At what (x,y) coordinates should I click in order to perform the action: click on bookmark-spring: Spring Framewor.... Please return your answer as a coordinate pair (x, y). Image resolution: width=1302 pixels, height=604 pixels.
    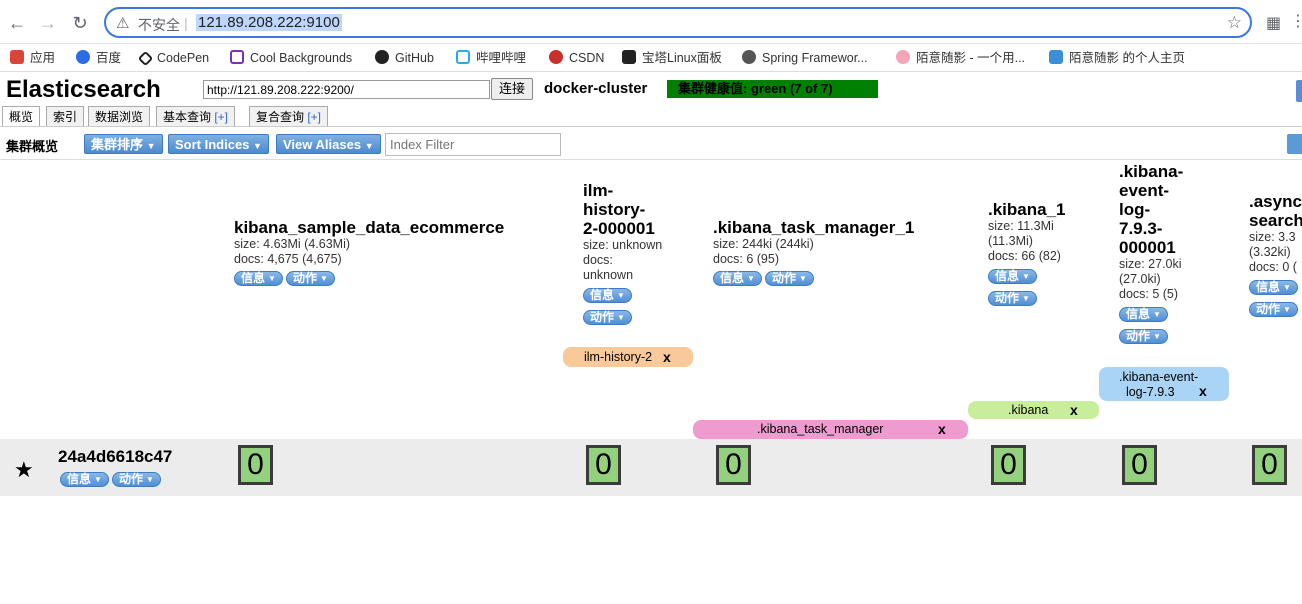
    Looking at the image, I should click on (805, 58).